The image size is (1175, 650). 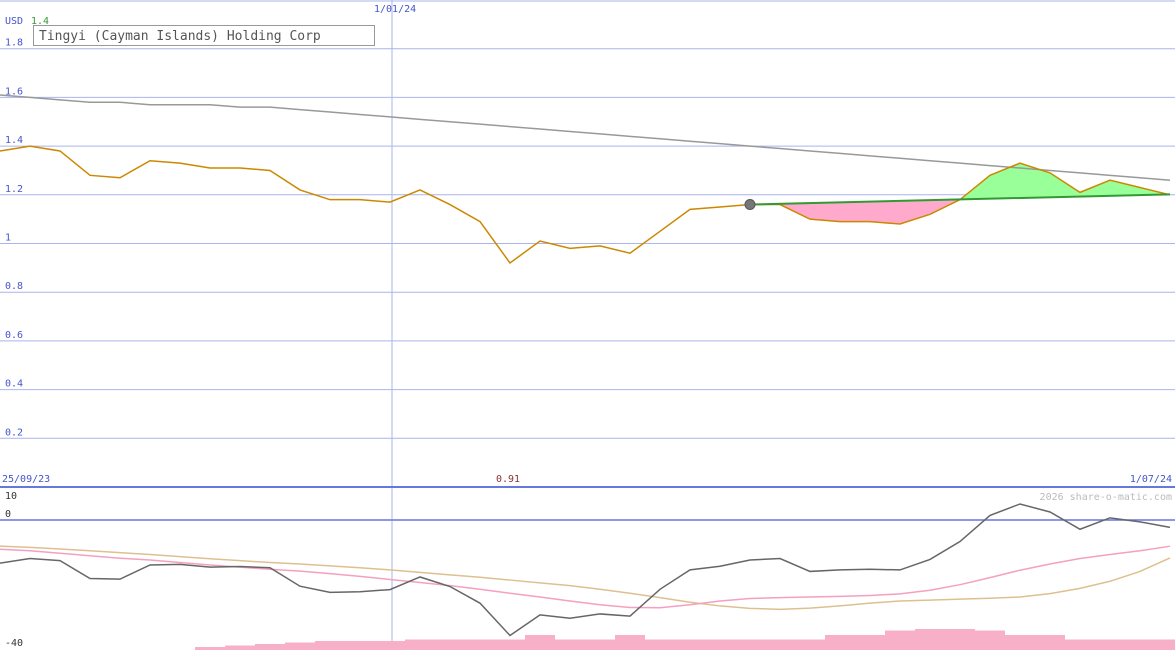 I want to click on y-tick-label: 1.2, so click(x=14, y=189).